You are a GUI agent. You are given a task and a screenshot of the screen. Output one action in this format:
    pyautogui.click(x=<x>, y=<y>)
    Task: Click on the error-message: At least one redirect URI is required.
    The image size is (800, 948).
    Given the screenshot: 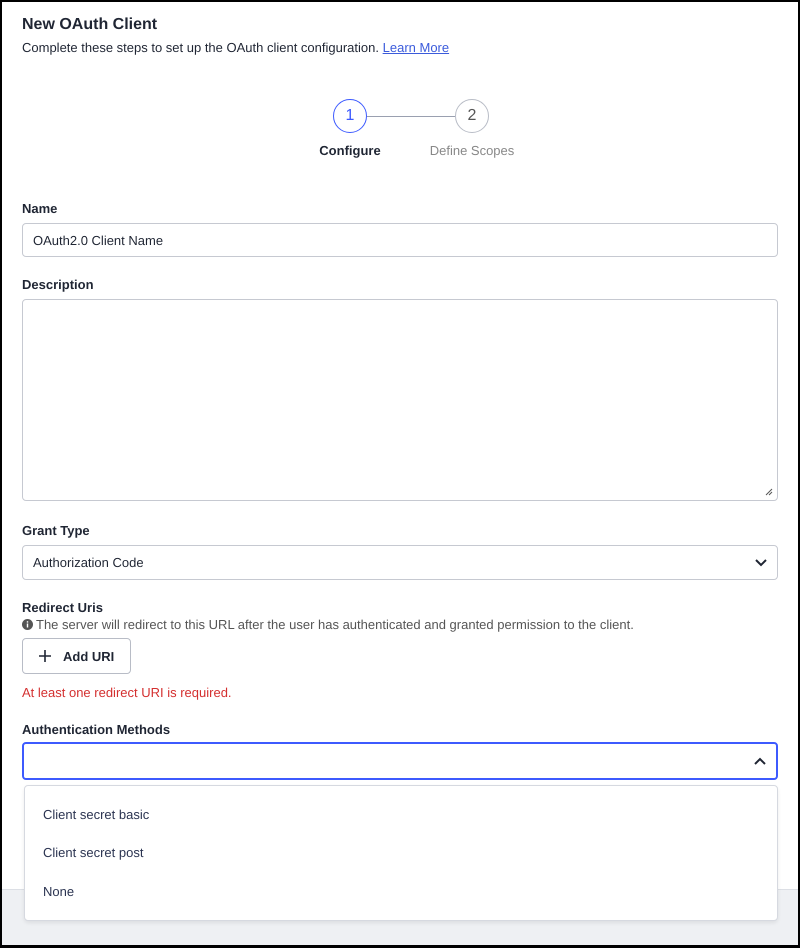 What is the action you would take?
    pyautogui.click(x=127, y=692)
    